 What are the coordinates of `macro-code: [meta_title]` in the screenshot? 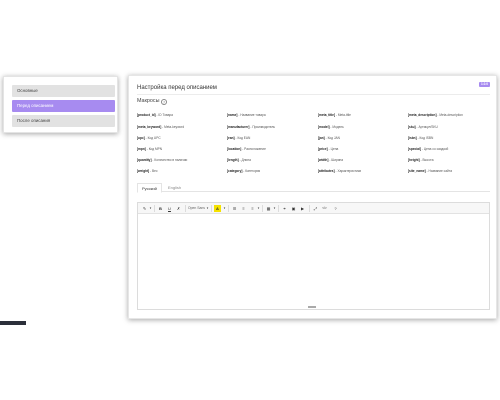 It's located at (326, 115).